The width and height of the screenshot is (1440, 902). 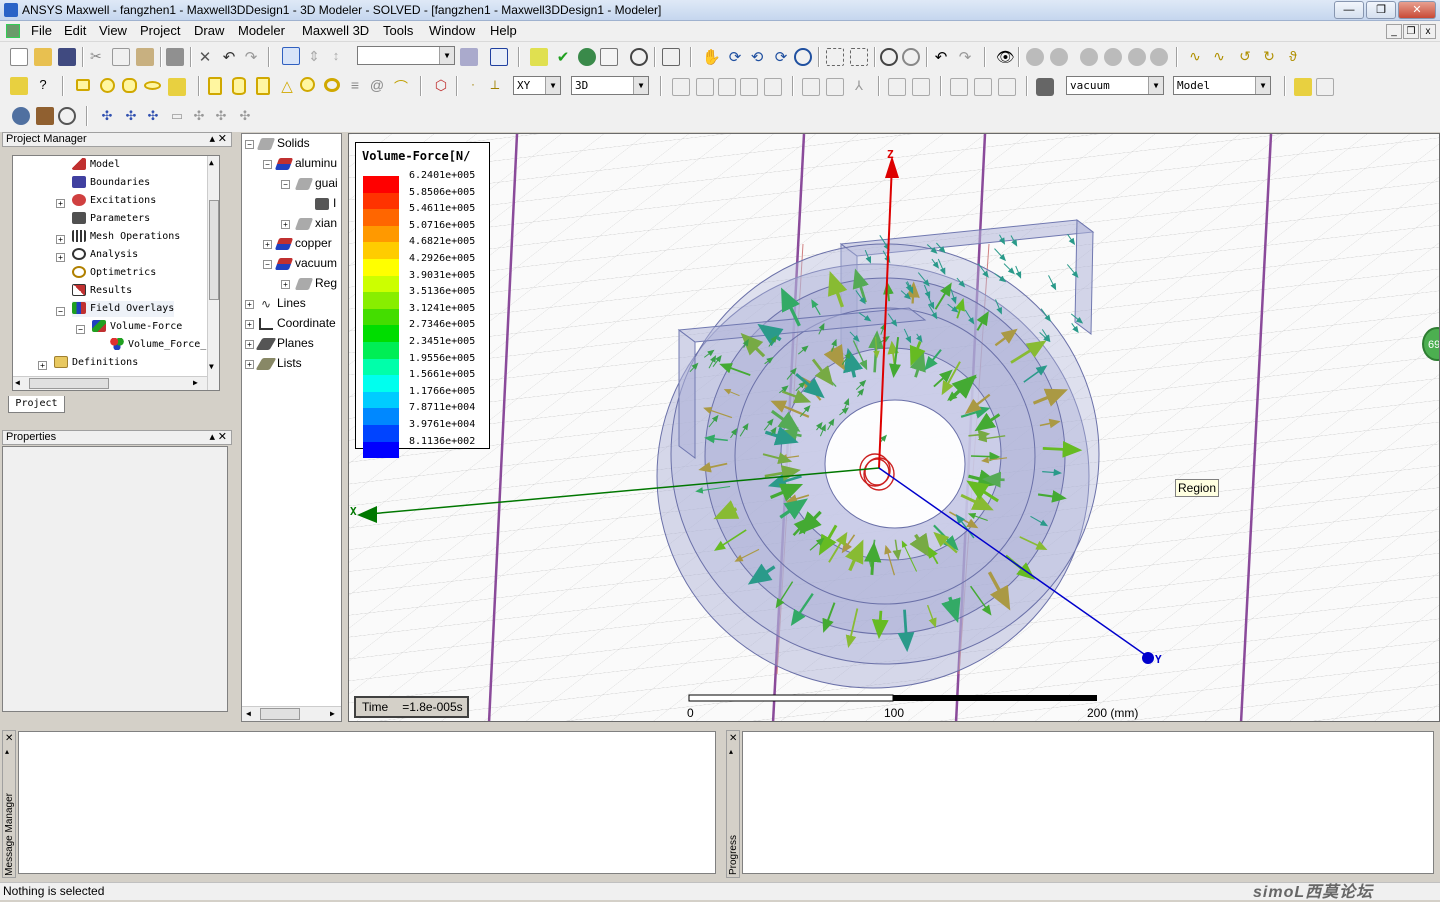 I want to click on menu-file: File, so click(x=41, y=30).